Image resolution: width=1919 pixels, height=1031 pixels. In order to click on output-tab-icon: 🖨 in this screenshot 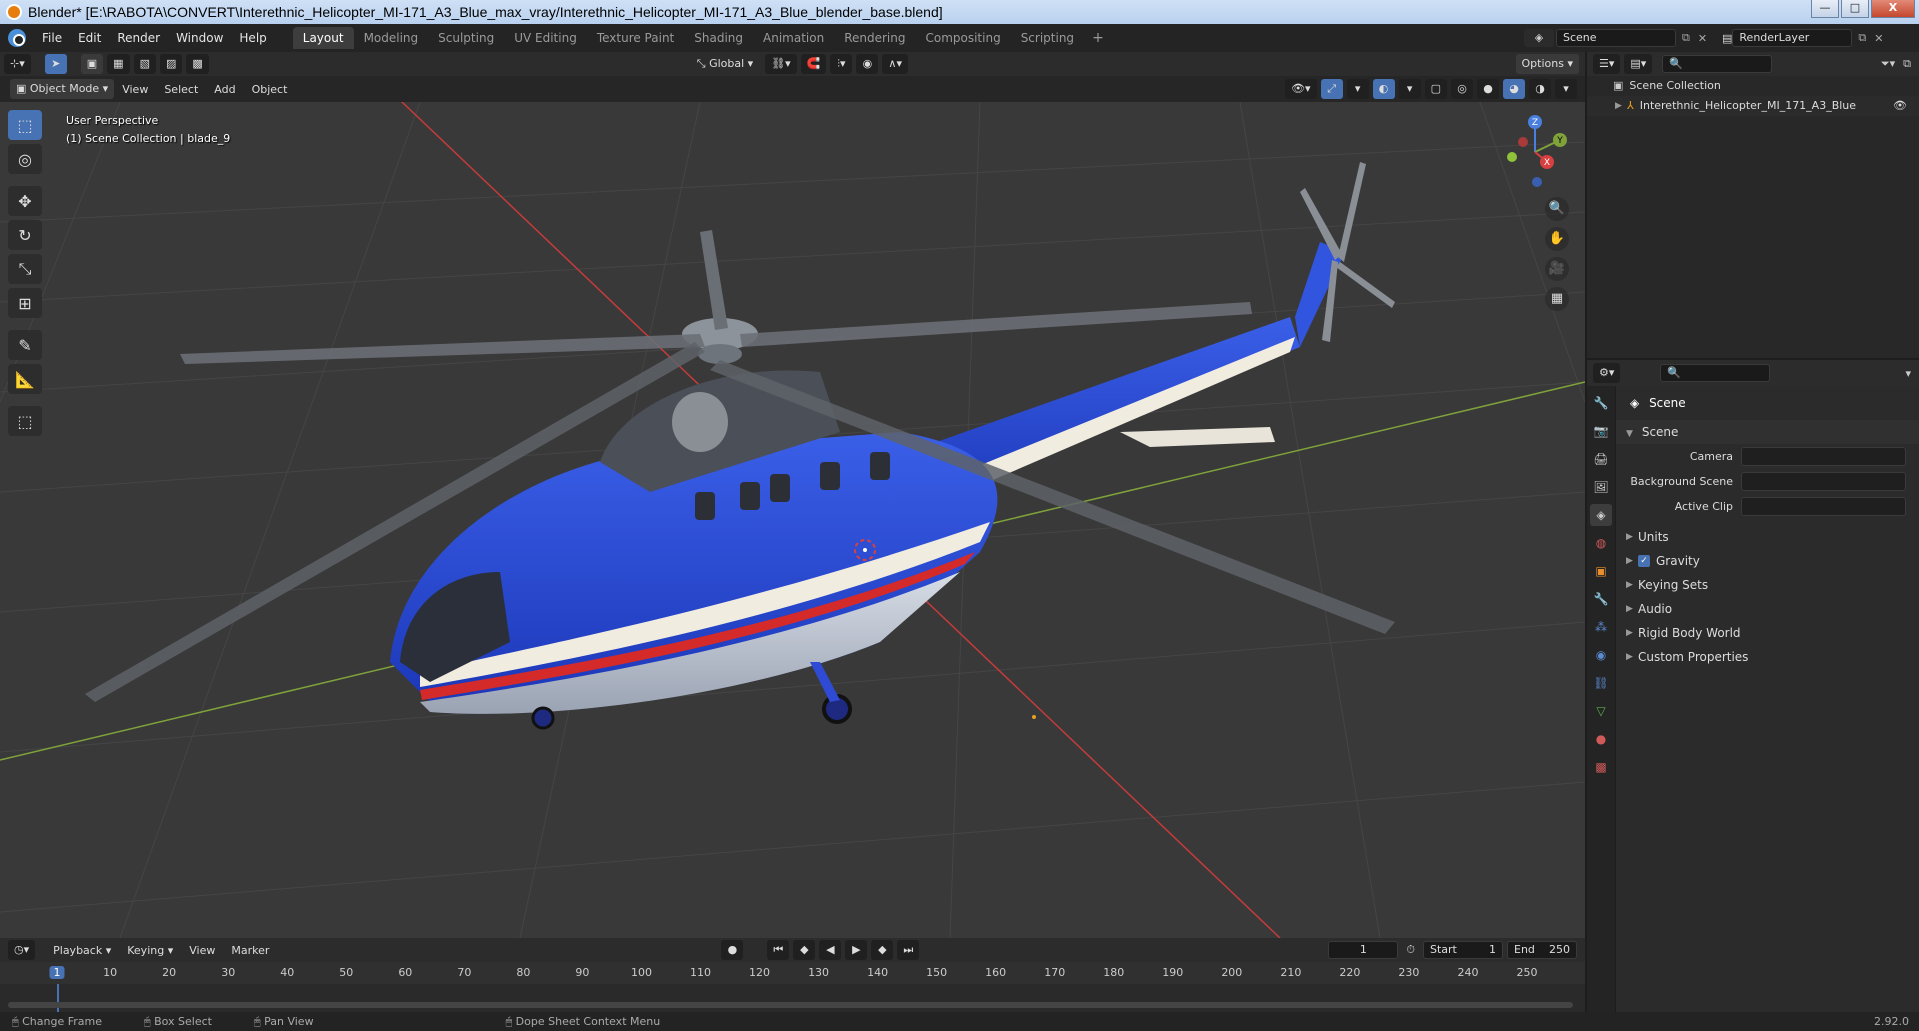, I will do `click(1601, 459)`.